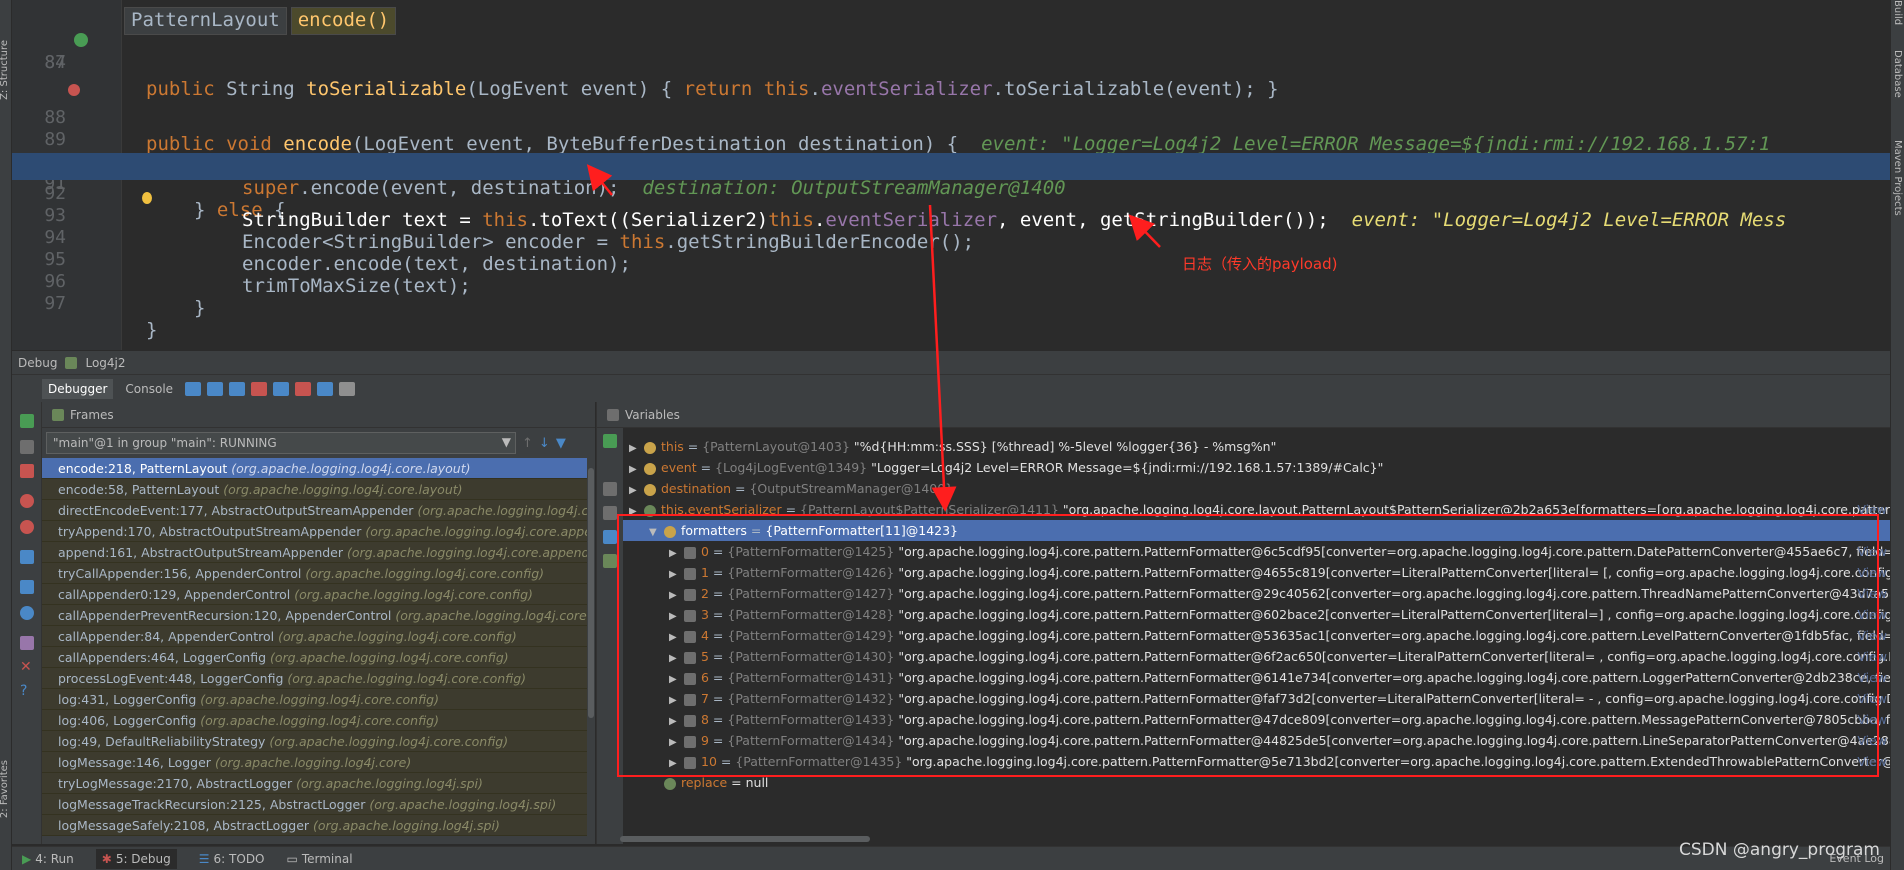 Image resolution: width=1904 pixels, height=870 pixels. I want to click on tab-console: Console, so click(149, 389).